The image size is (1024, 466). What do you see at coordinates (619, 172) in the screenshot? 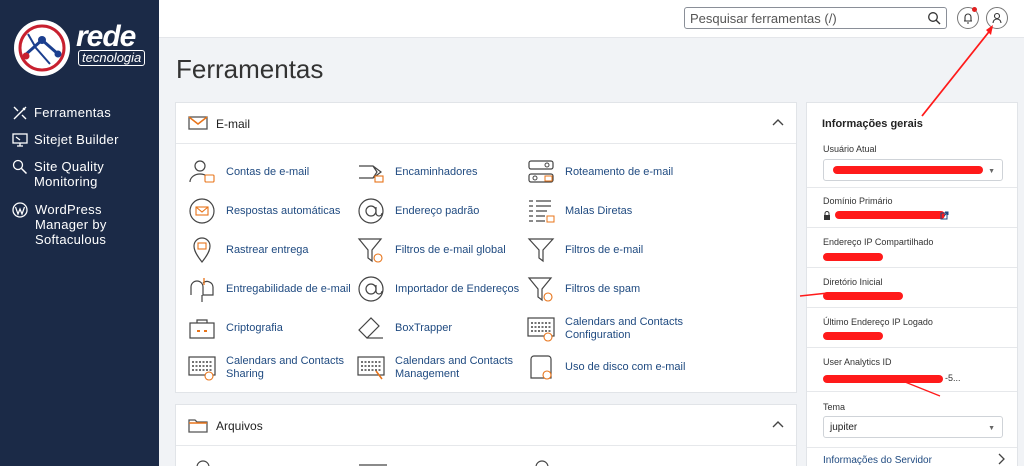
I see `tool-label: Roteamento de e-mail` at bounding box center [619, 172].